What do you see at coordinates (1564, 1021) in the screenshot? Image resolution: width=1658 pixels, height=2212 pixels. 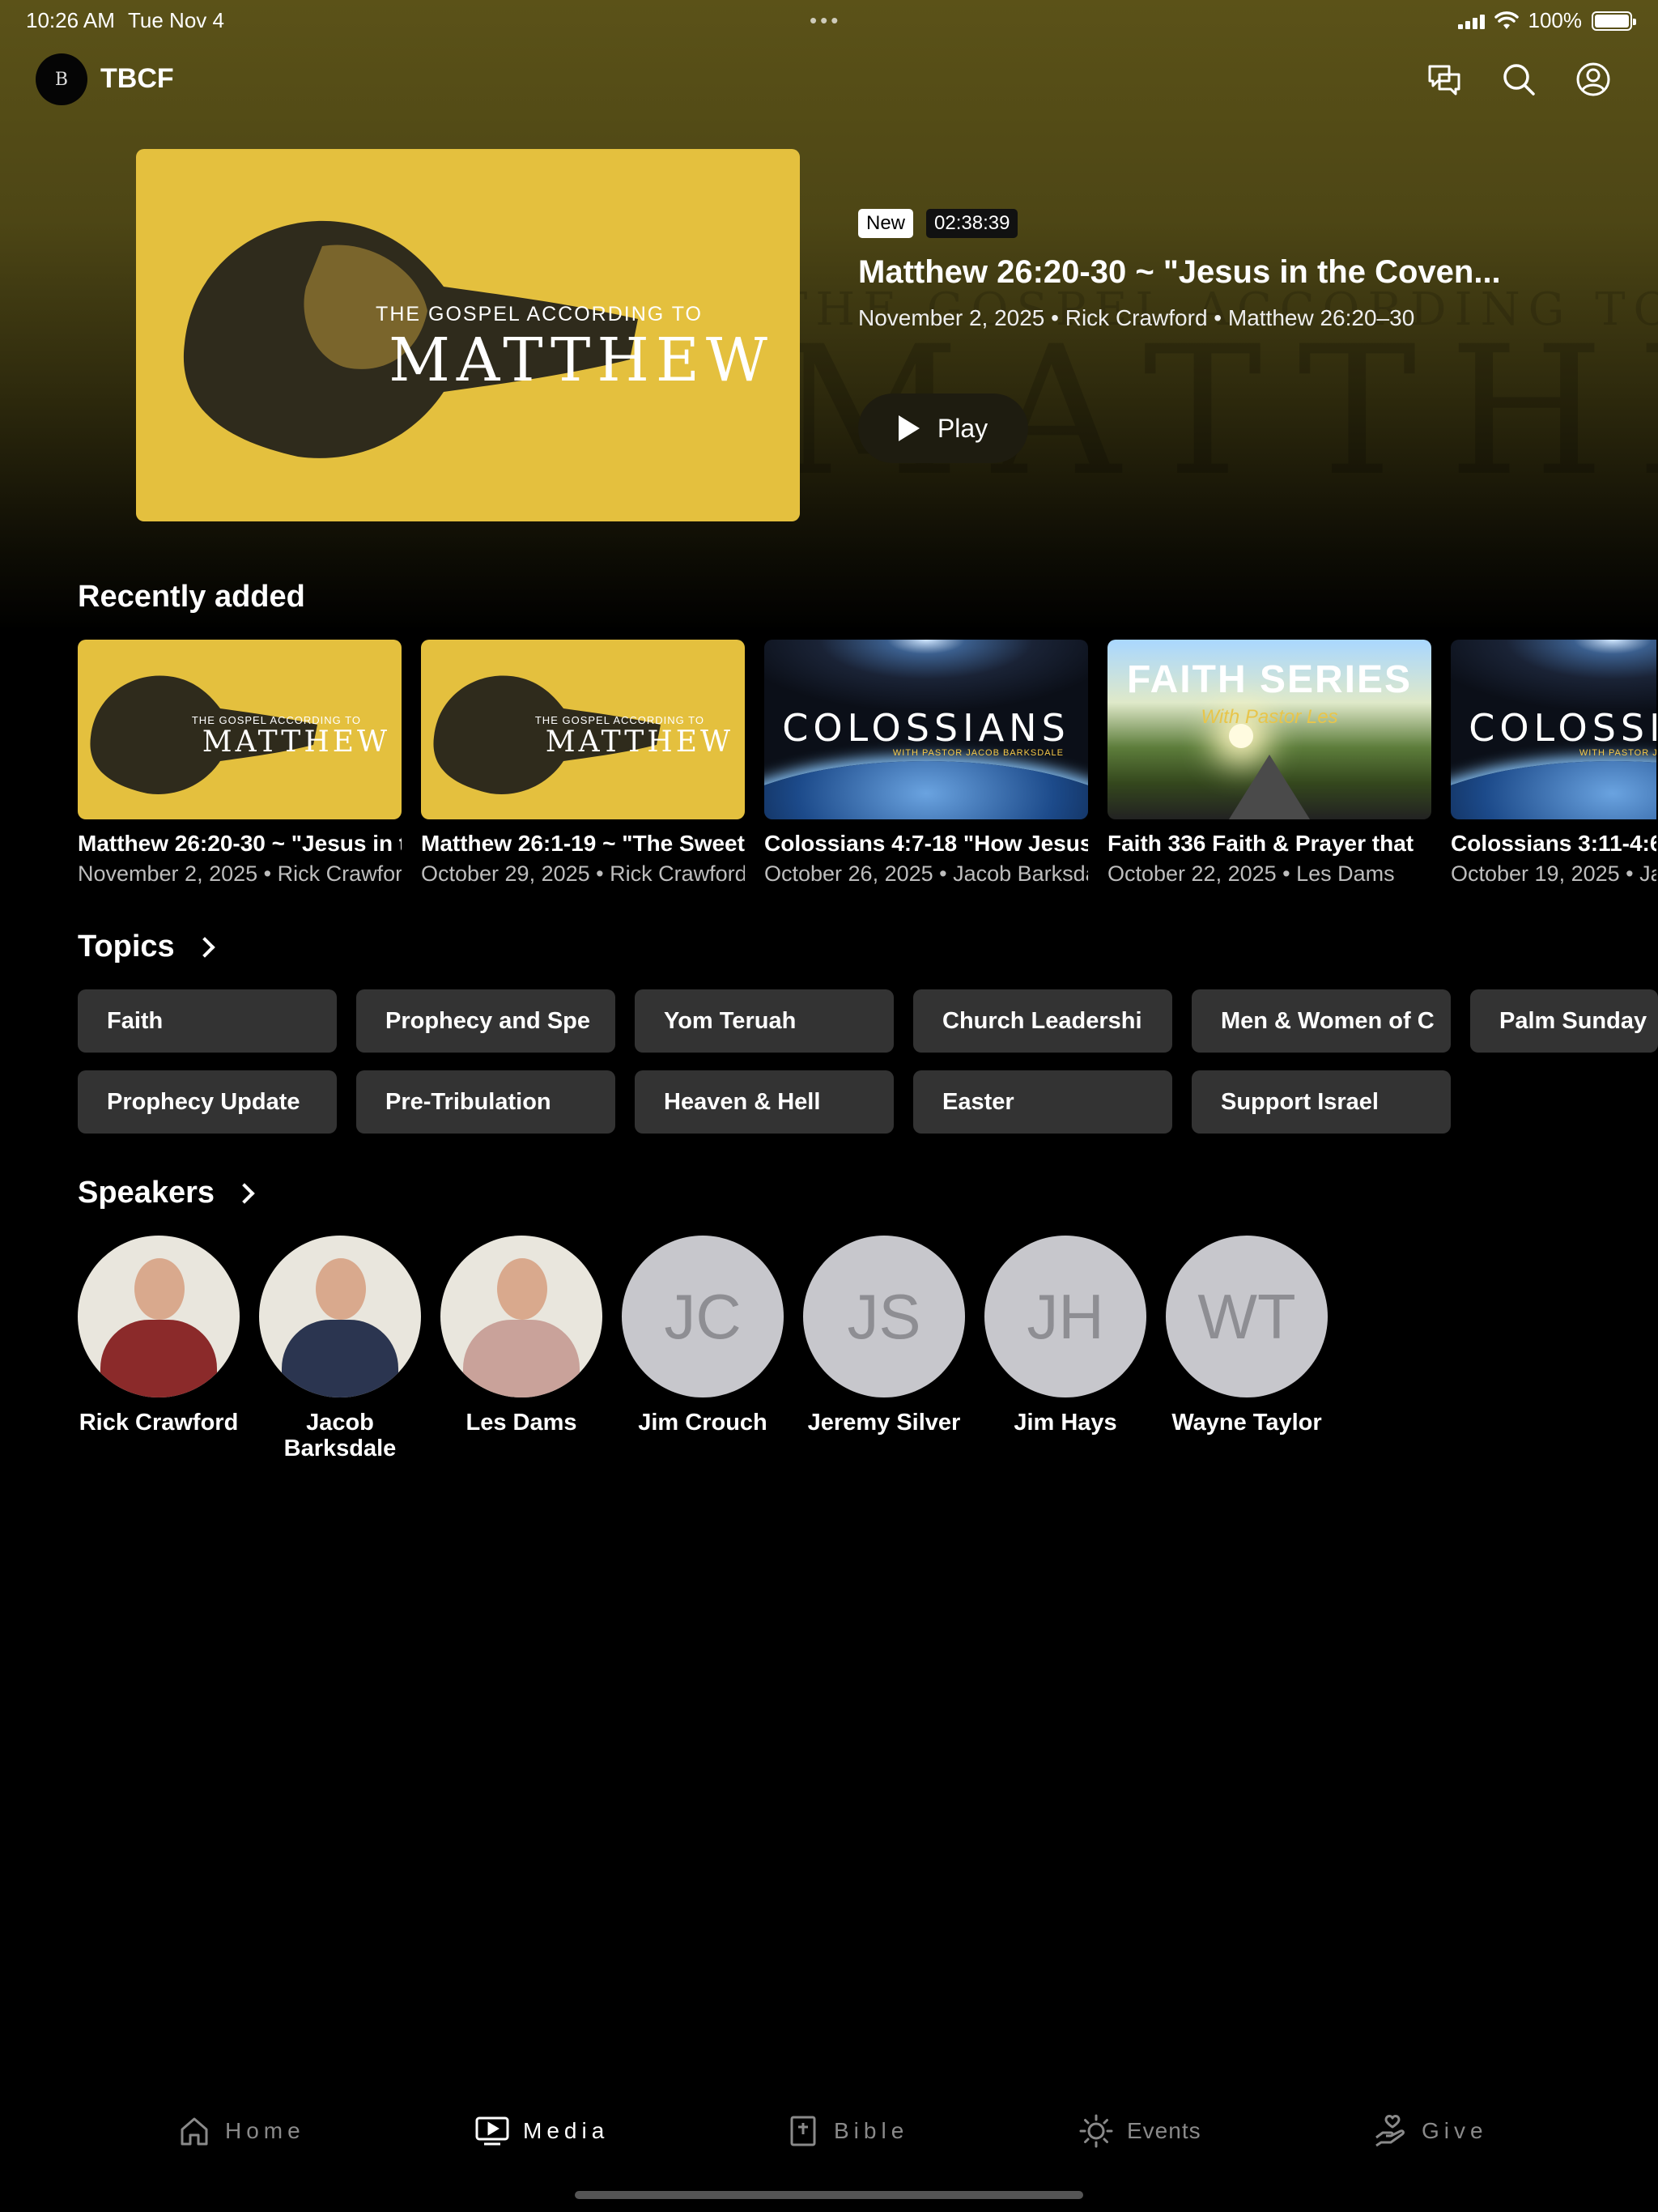 I see `topic-chip: Palm Sunday` at bounding box center [1564, 1021].